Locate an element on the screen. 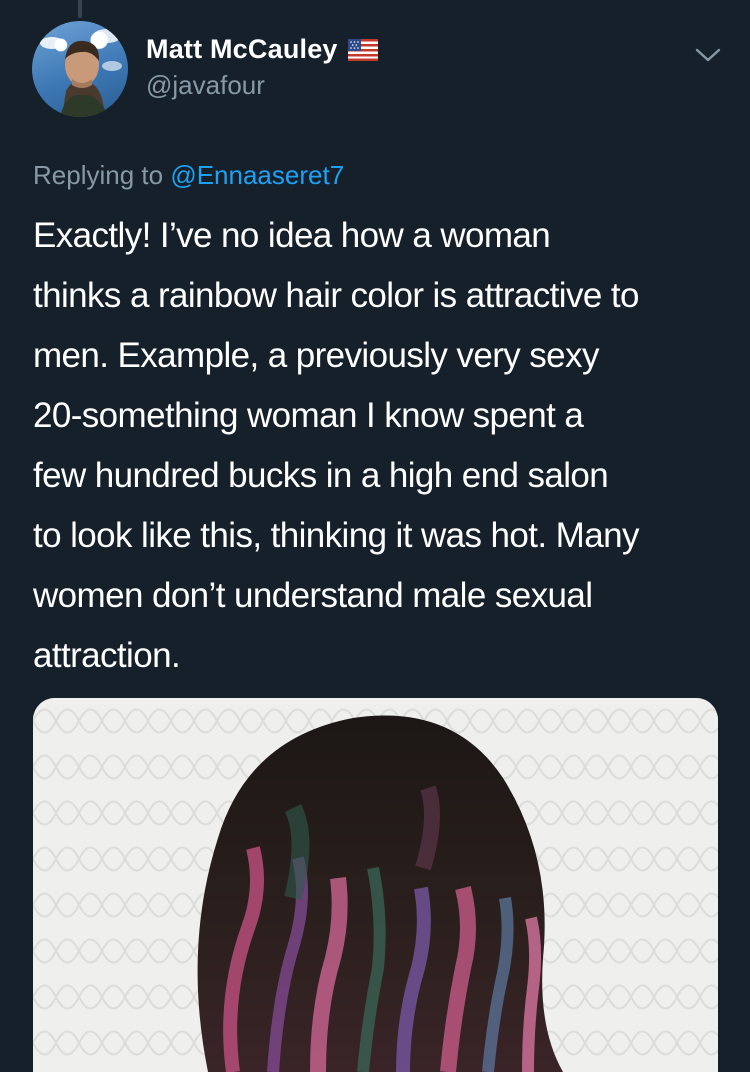 The image size is (750, 1072). replying-to-line: Replying to @Ennaaseret7 is located at coordinates (188, 175).